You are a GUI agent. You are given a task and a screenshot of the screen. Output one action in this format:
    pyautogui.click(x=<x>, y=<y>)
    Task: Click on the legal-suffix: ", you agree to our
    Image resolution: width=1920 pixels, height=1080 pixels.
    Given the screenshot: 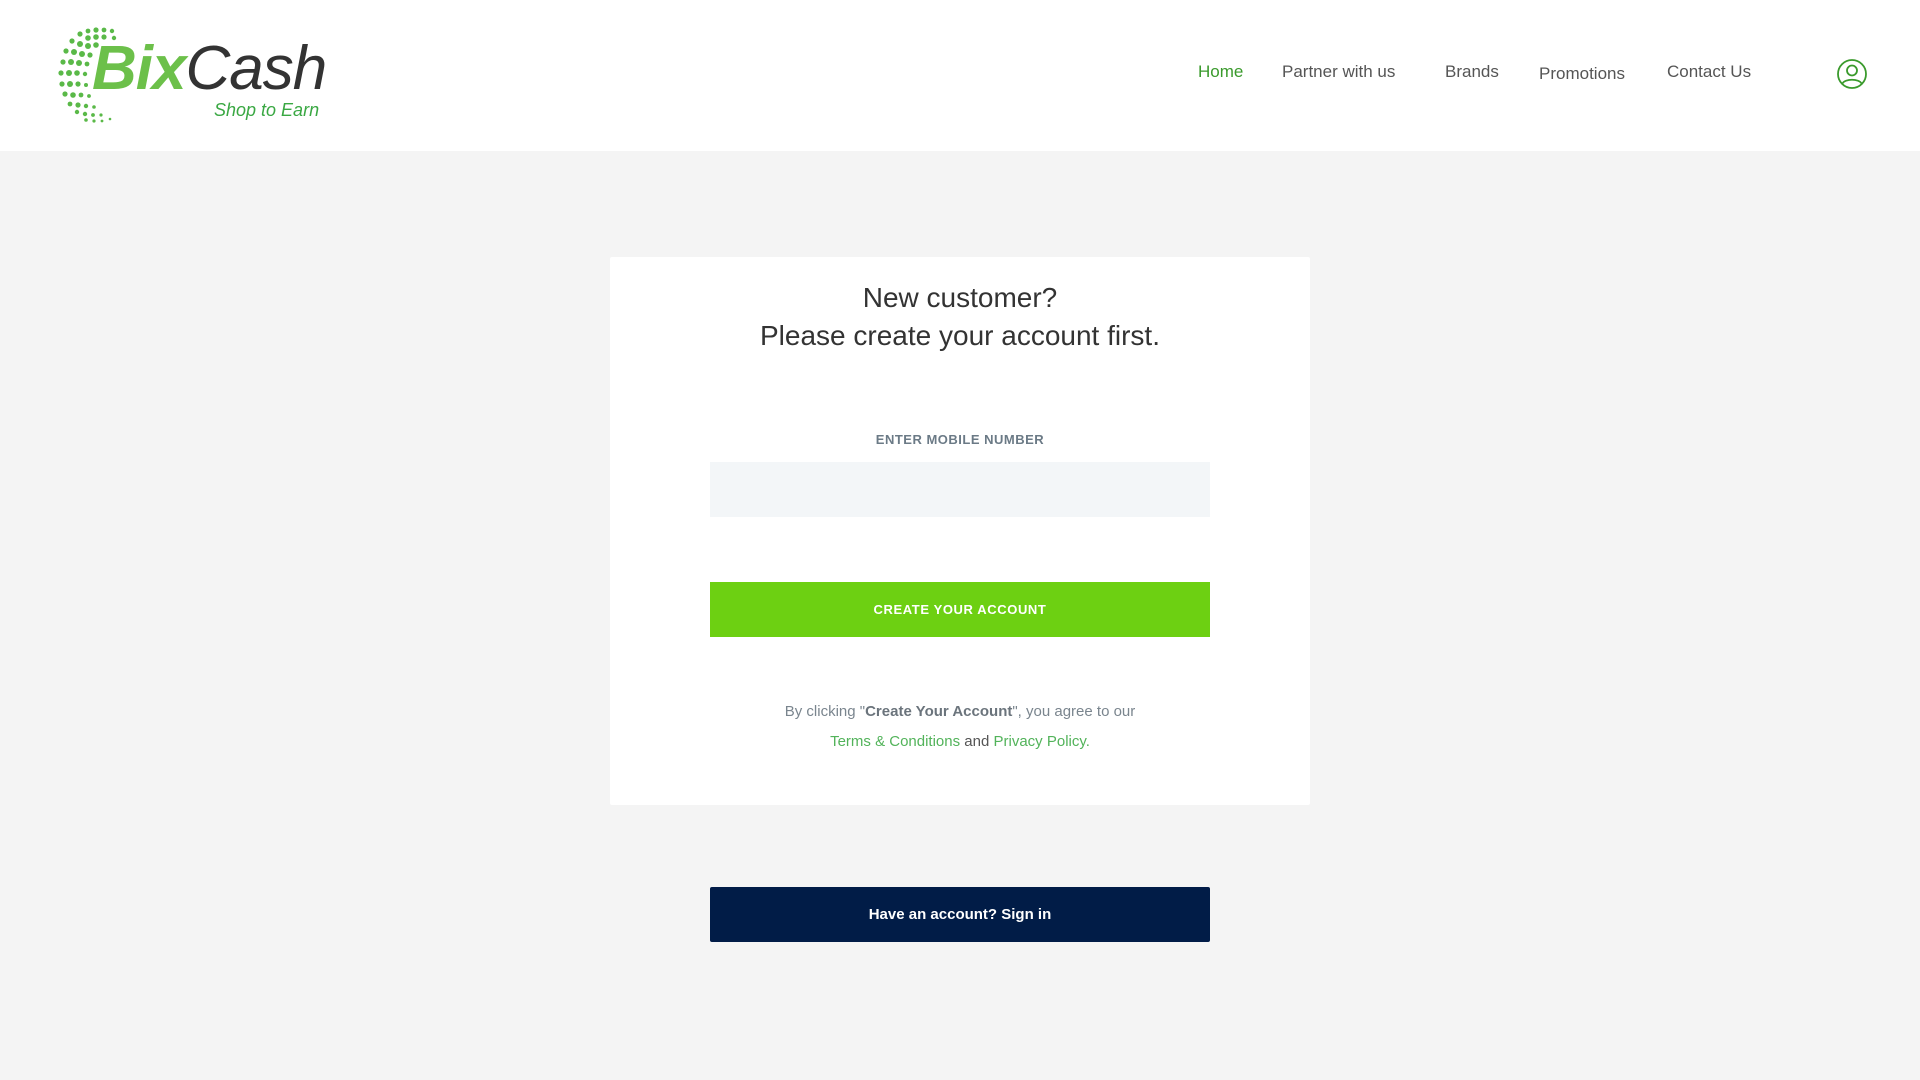 What is the action you would take?
    pyautogui.click(x=1074, y=711)
    